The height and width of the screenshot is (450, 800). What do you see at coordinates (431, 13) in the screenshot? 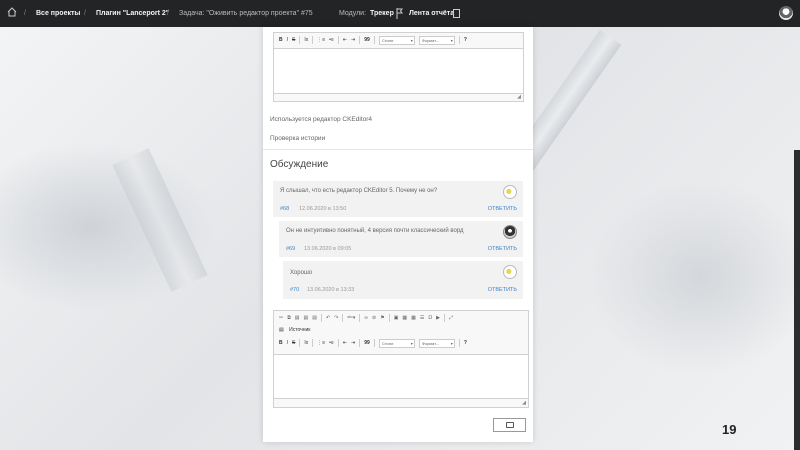
I see `report-feed-link: Лента отчёта` at bounding box center [431, 13].